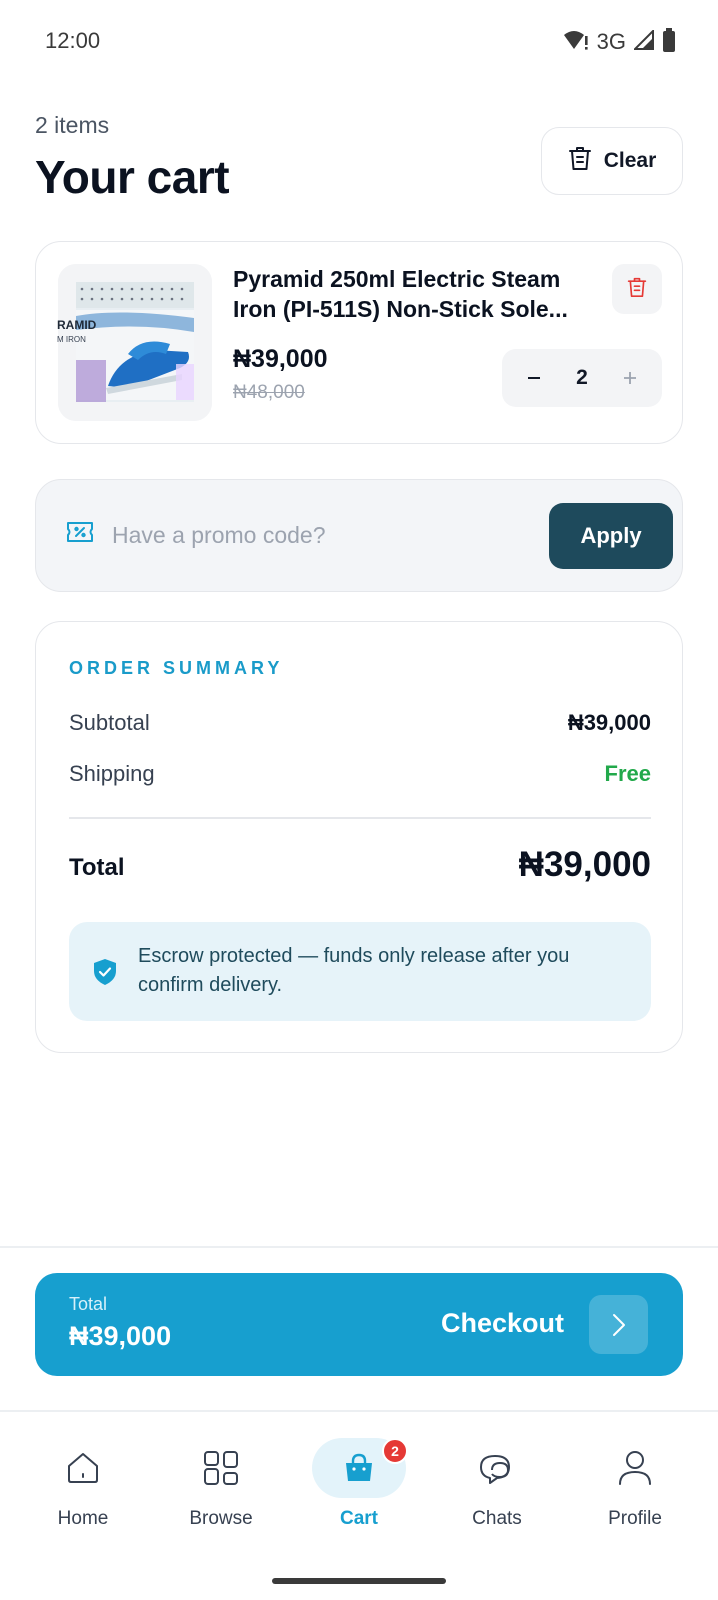 The height and width of the screenshot is (1600, 718). What do you see at coordinates (112, 773) in the screenshot?
I see `shipping-label: Shipping` at bounding box center [112, 773].